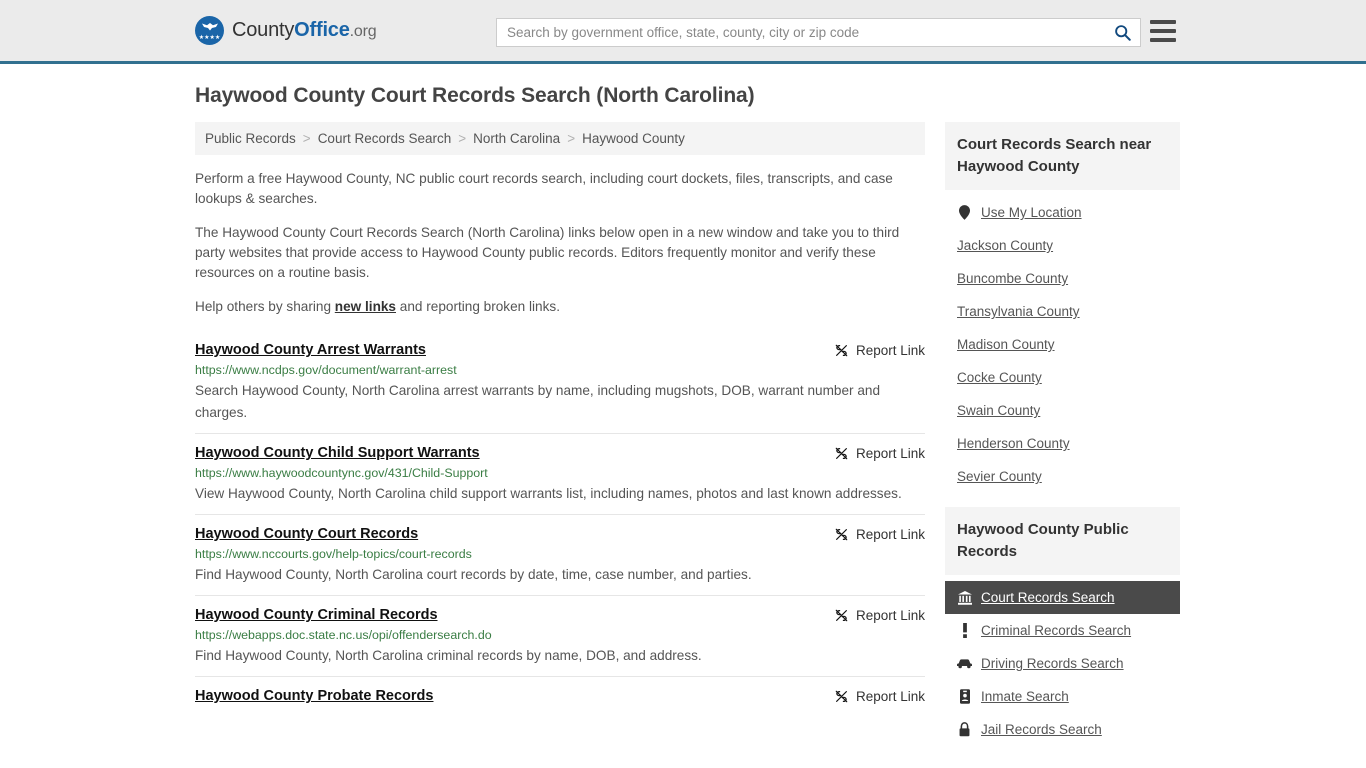  Describe the element at coordinates (999, 377) in the screenshot. I see `nearby-county-label: Cocke County` at that location.